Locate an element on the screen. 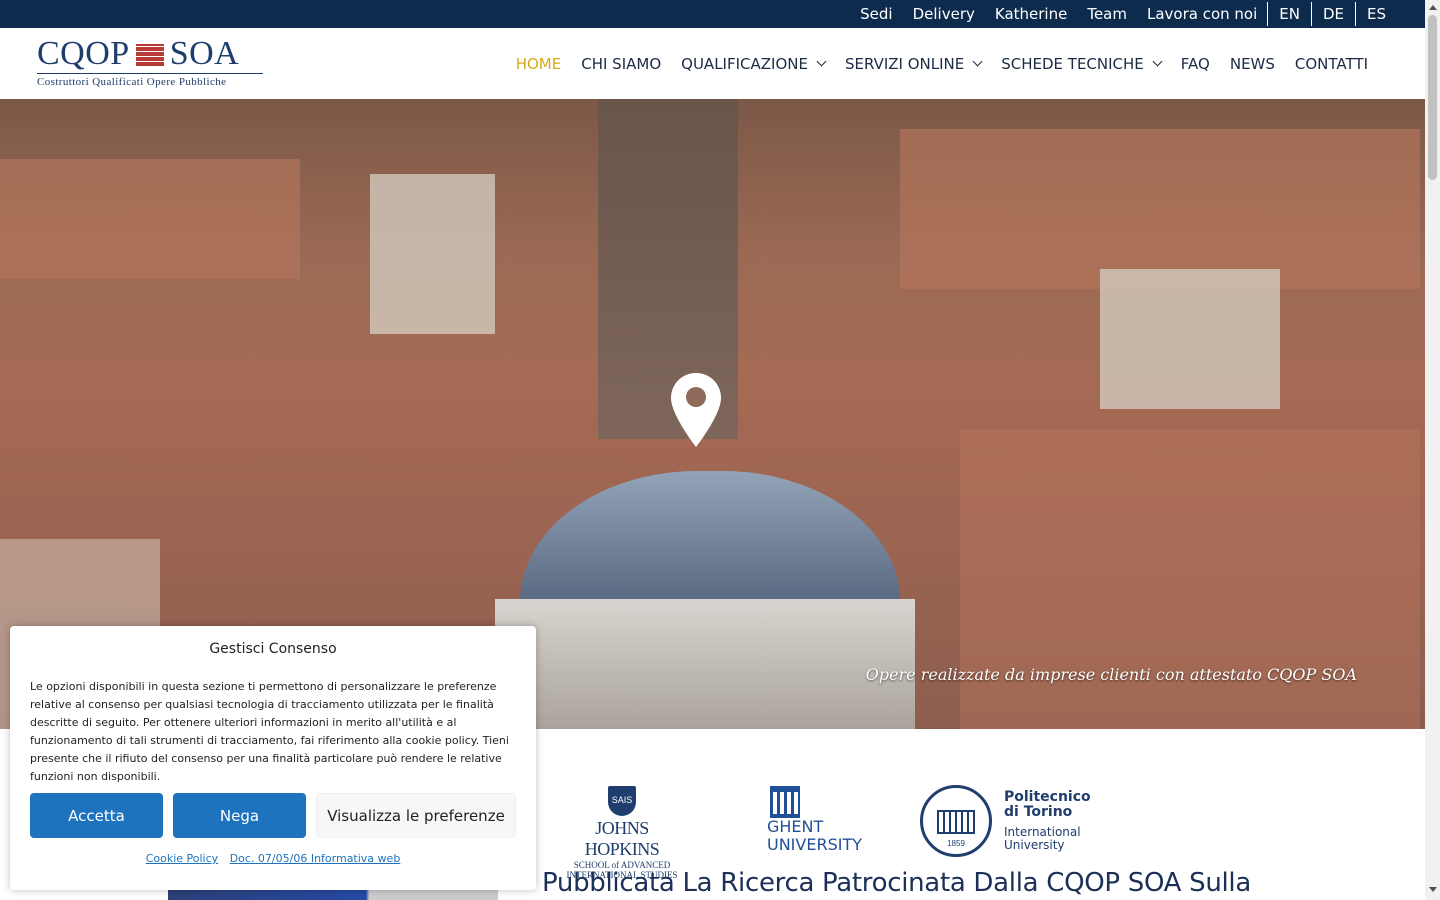 Image resolution: width=1440 pixels, height=900 pixels. logo-subtitle: Costruttori Qualificati Opere Pubbliche is located at coordinates (132, 82).